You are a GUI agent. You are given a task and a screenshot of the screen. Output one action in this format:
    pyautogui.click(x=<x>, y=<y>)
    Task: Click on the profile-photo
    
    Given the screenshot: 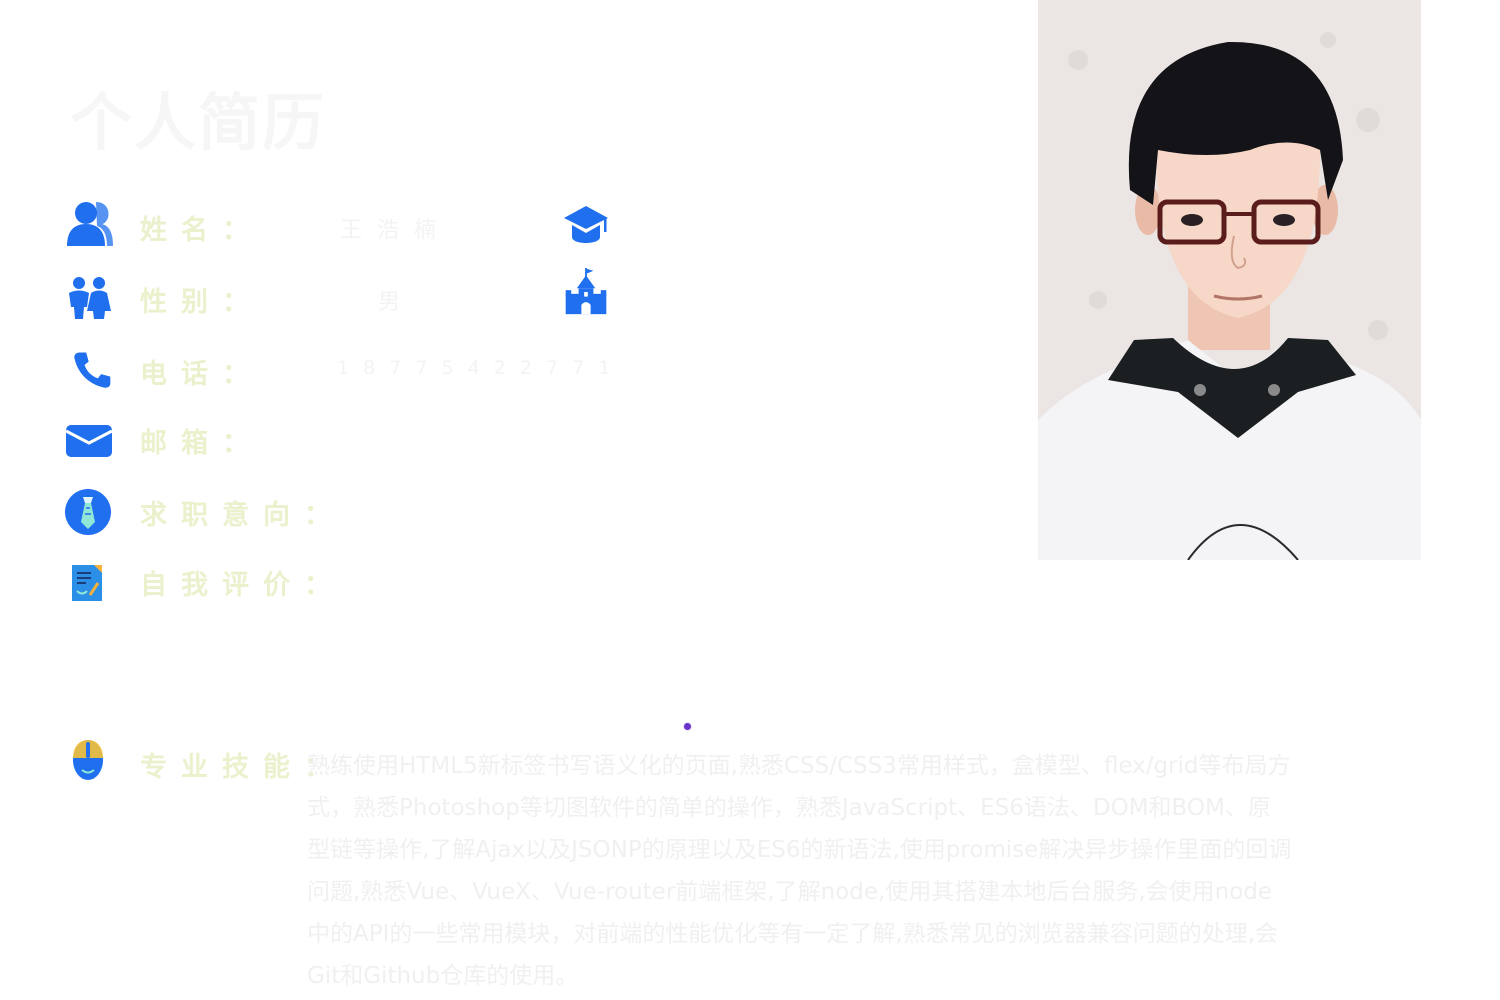 What is the action you would take?
    pyautogui.click(x=1229, y=280)
    